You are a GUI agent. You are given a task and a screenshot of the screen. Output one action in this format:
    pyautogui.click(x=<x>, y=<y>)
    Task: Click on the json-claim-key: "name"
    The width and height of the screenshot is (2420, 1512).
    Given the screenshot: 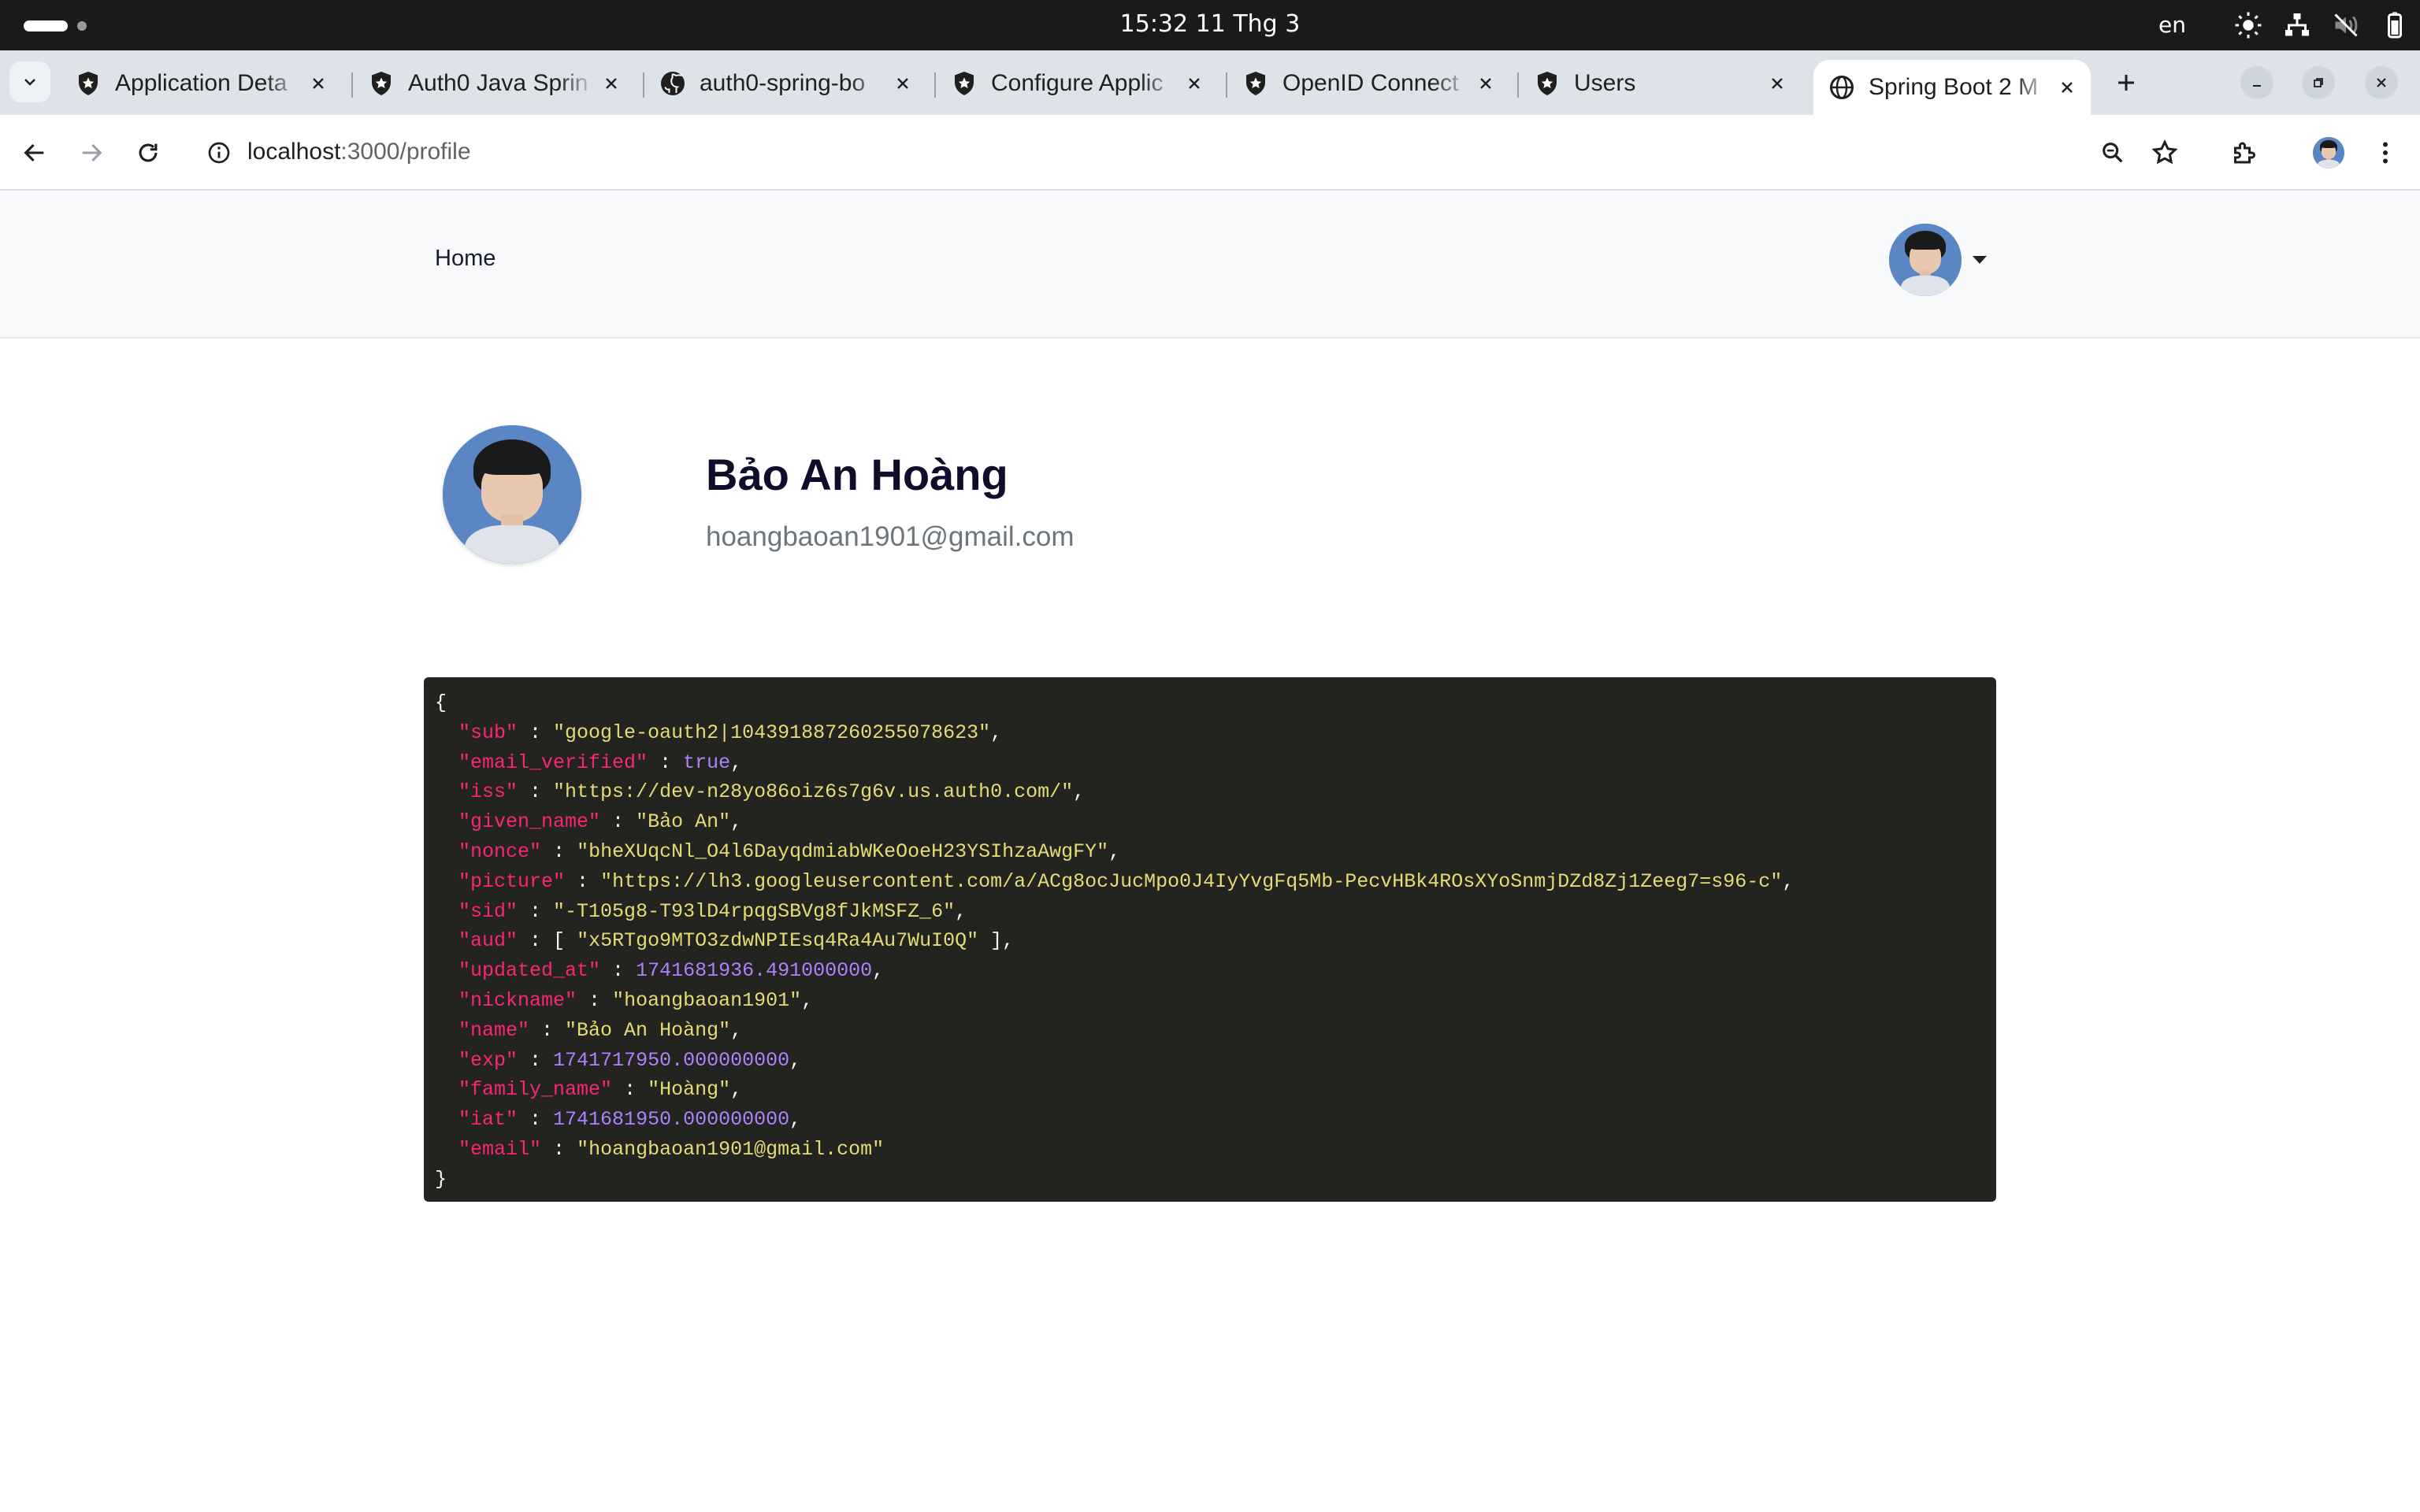 What is the action you would take?
    pyautogui.click(x=494, y=1030)
    